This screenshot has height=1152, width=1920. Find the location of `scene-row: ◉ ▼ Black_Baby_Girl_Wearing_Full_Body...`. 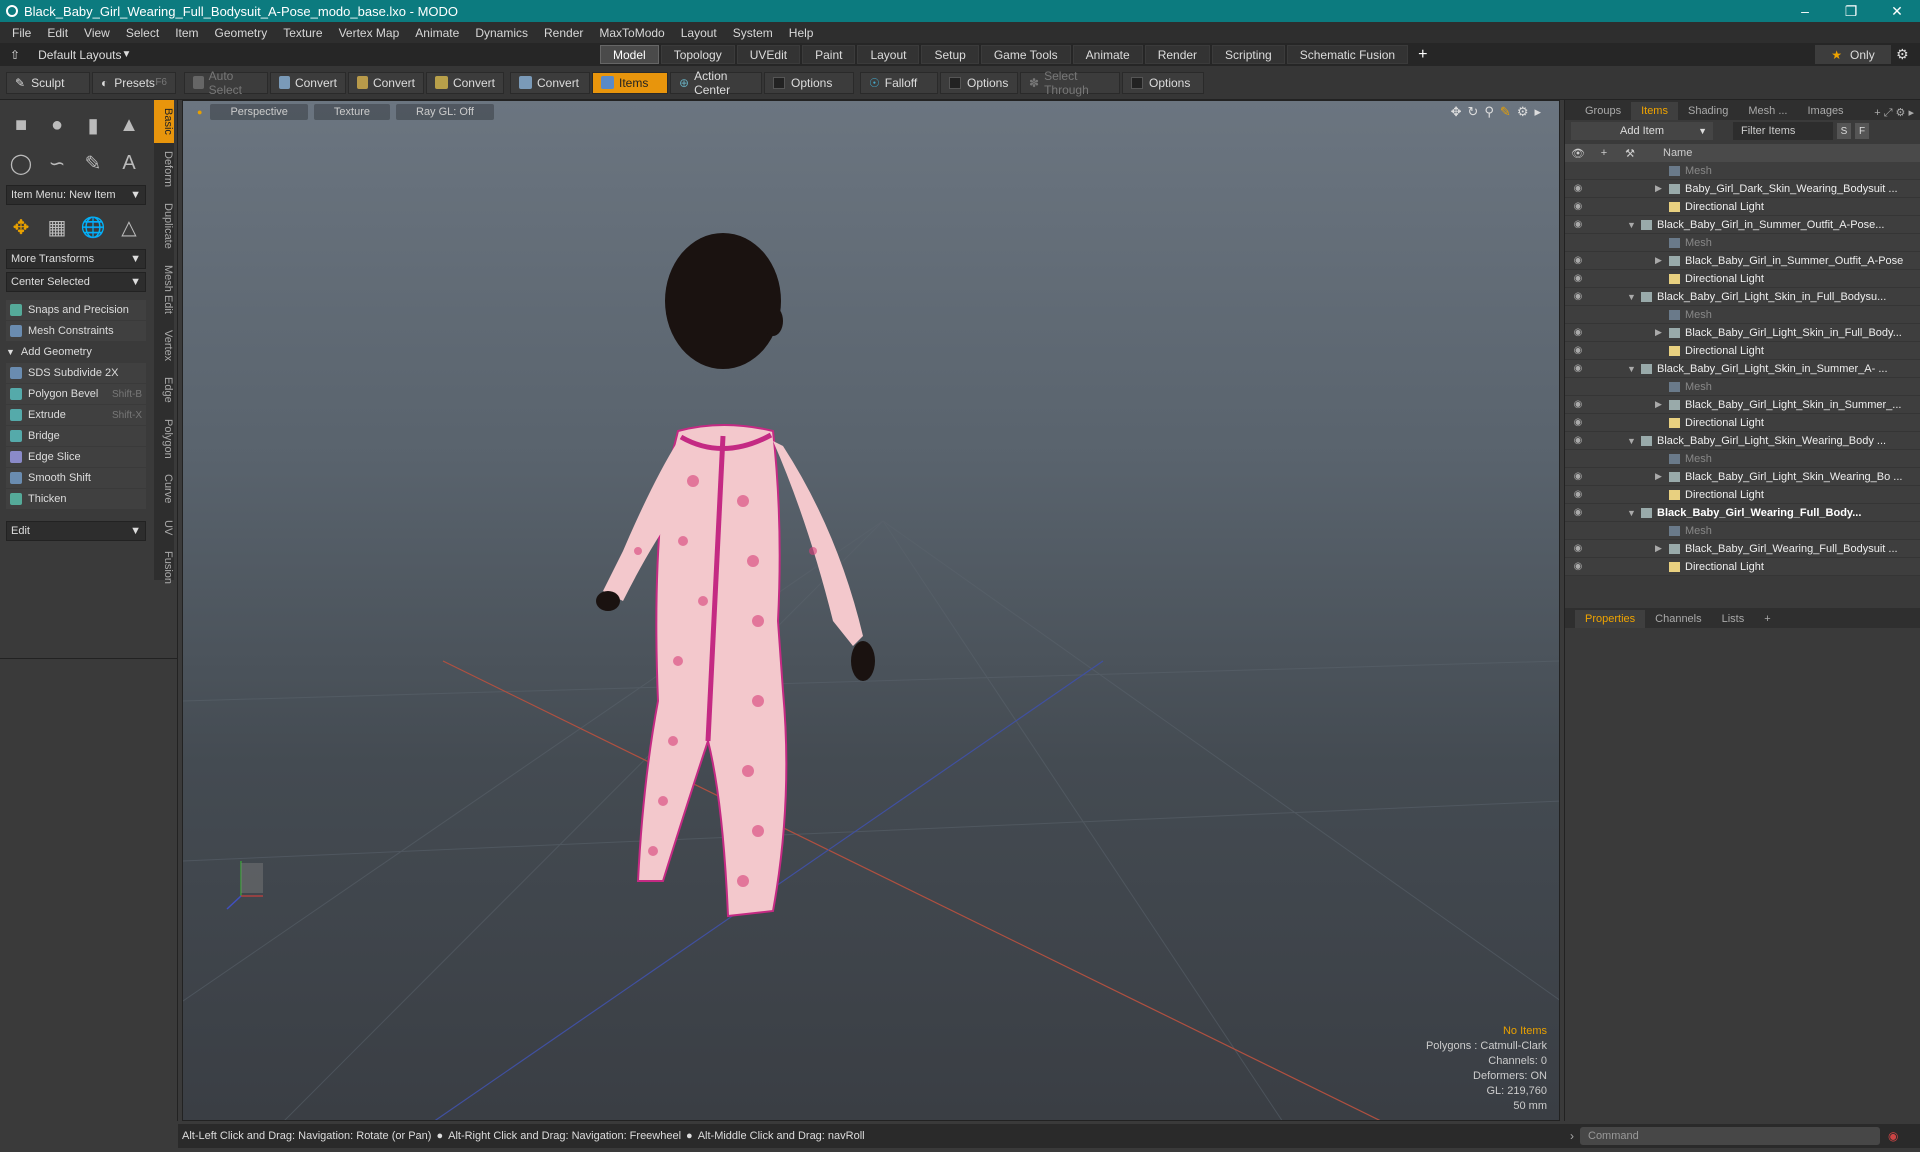

scene-row: ◉ ▼ Black_Baby_Girl_Wearing_Full_Body... is located at coordinates (1742, 513).